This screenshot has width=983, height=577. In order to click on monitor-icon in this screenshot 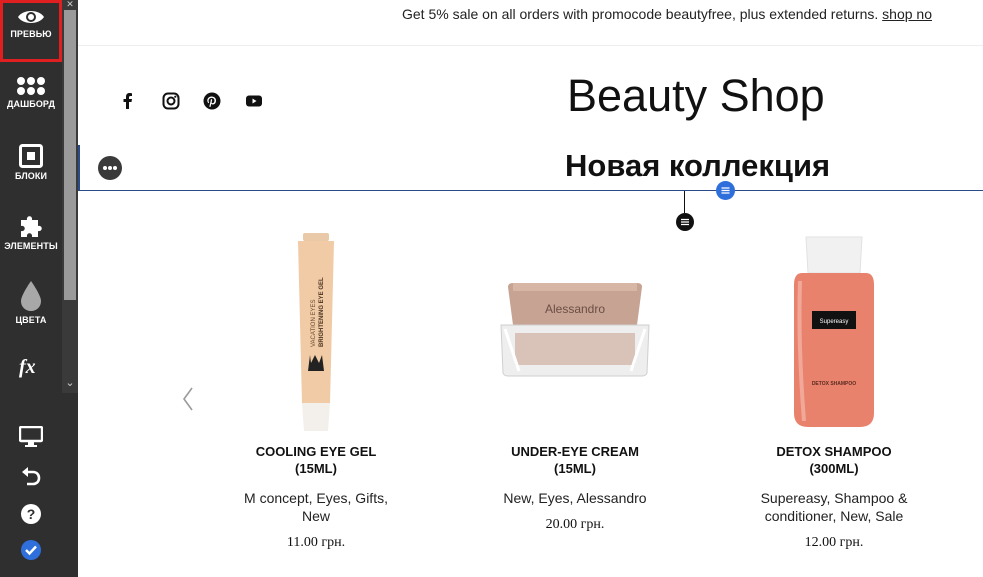, I will do `click(31, 436)`.